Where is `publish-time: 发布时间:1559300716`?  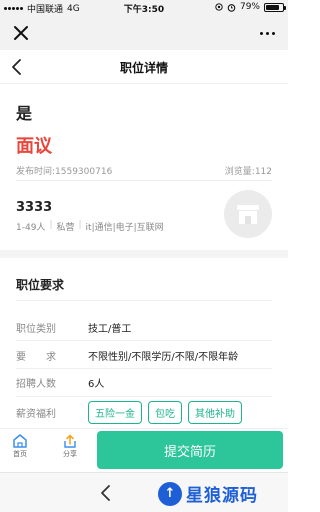 publish-time: 发布时间:1559300716 is located at coordinates (64, 172).